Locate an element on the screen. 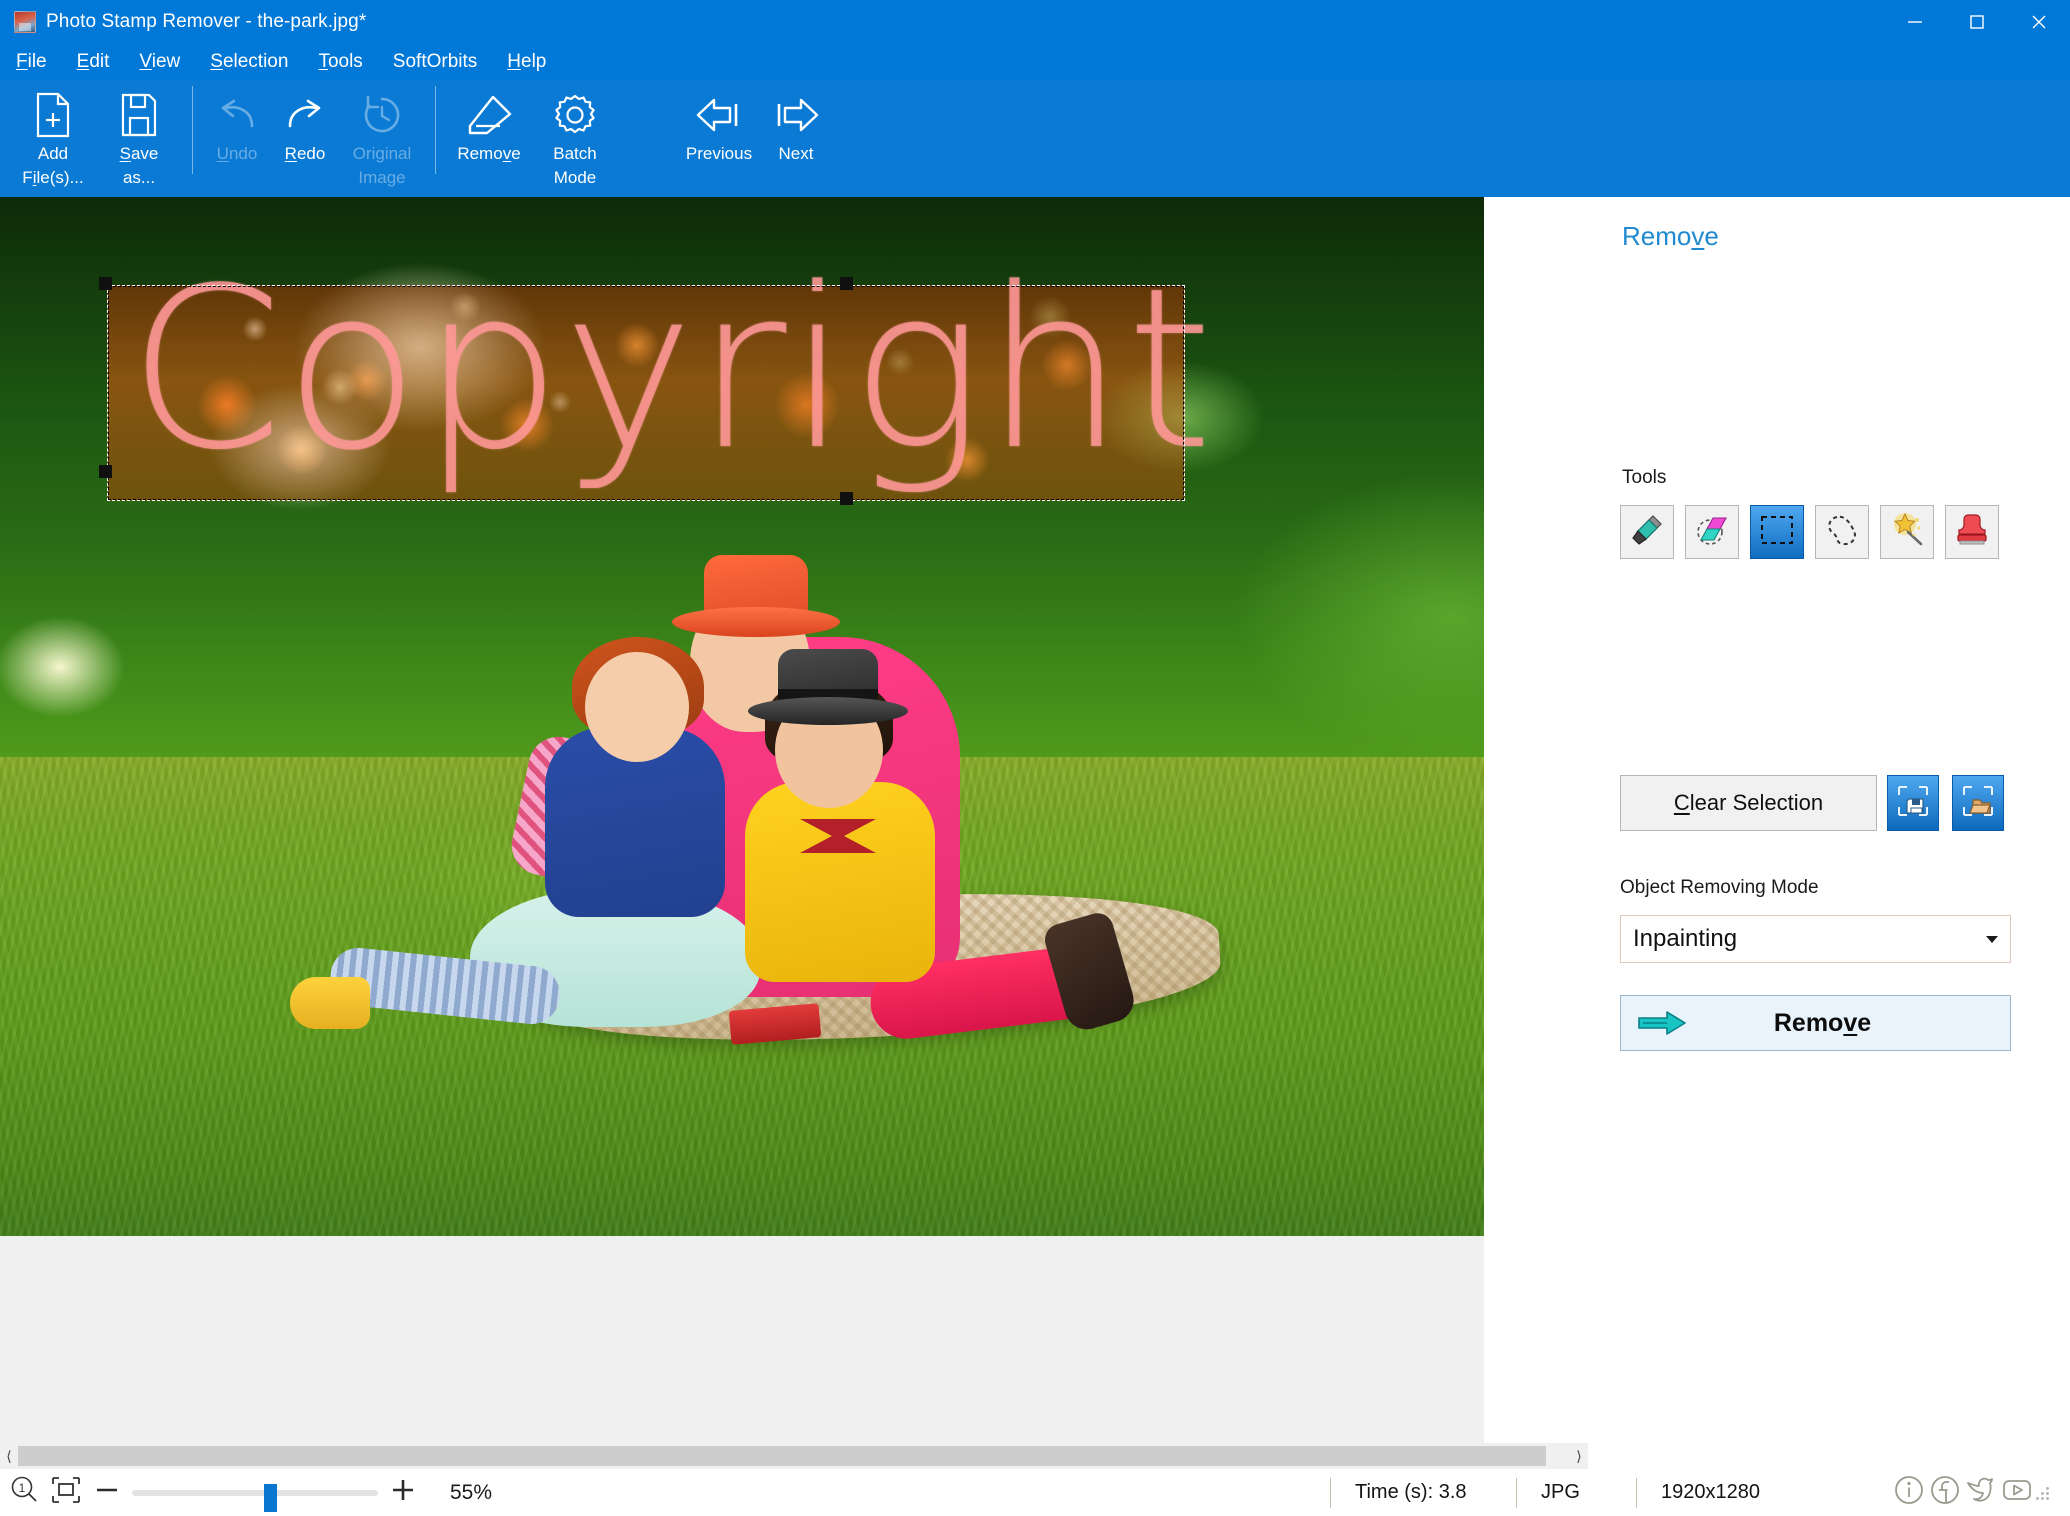  rectangle-select-tool-button is located at coordinates (1777, 532).